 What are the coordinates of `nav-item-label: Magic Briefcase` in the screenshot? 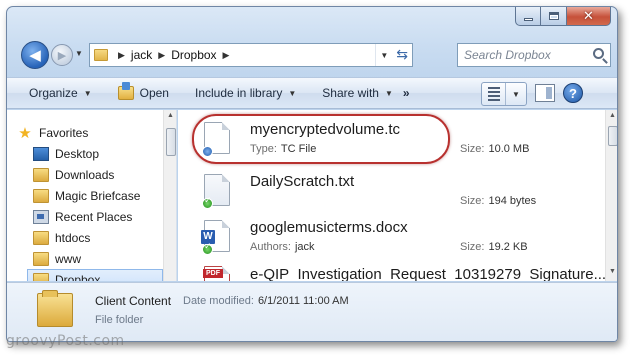 It's located at (98, 195).